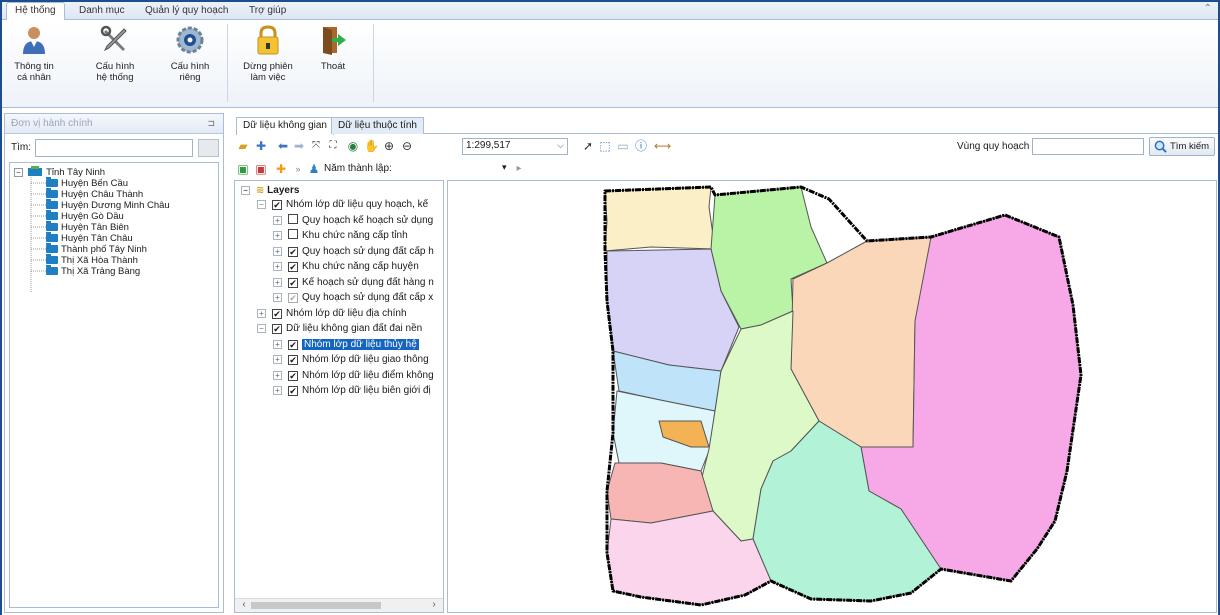 Image resolution: width=1220 pixels, height=615 pixels. Describe the element at coordinates (605, 146) in the screenshot. I see `select-feature-icon: ⬚` at that location.